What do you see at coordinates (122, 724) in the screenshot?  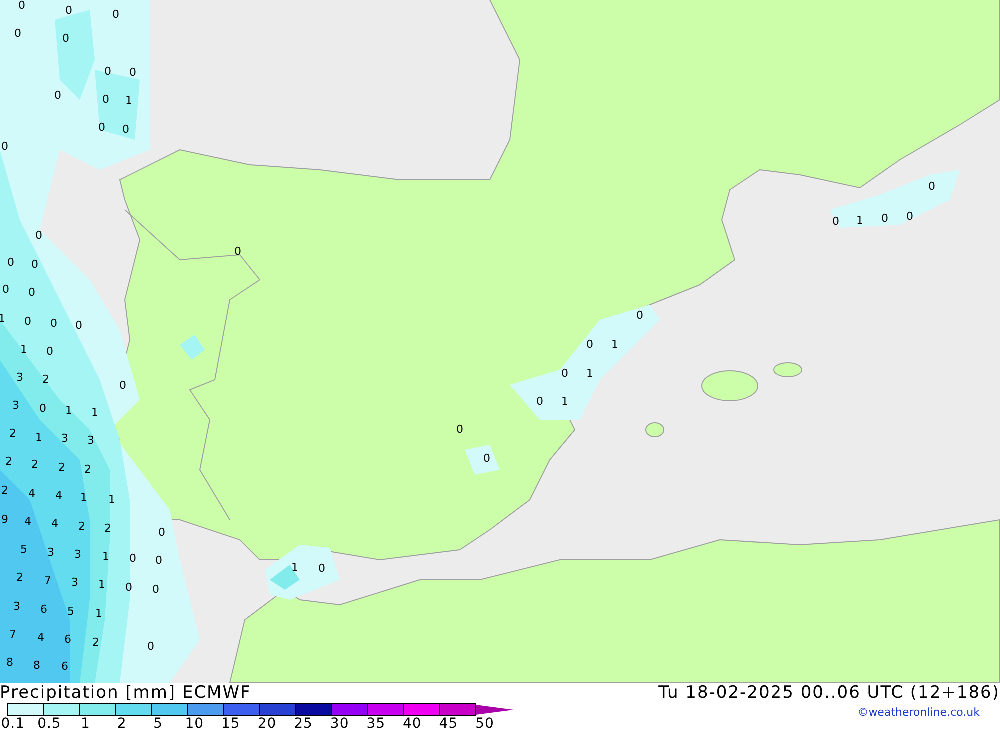 I see `legend-label: 2` at bounding box center [122, 724].